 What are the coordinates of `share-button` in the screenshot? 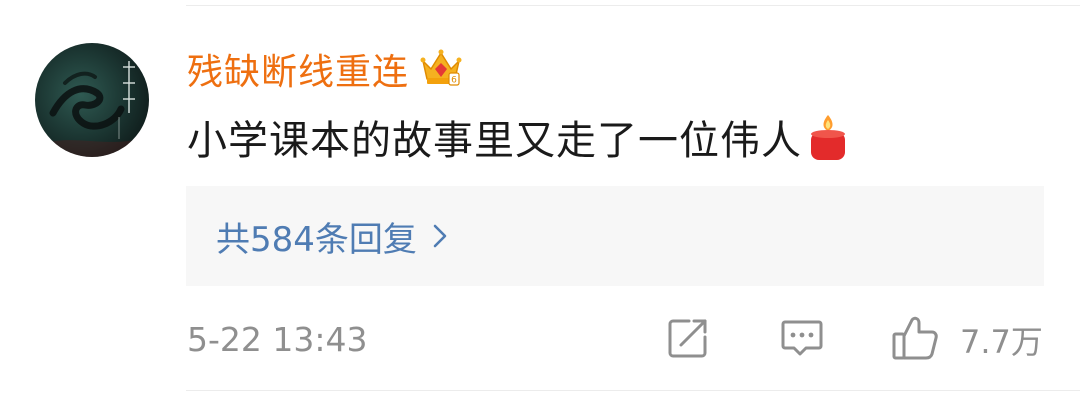 It's located at (688, 340).